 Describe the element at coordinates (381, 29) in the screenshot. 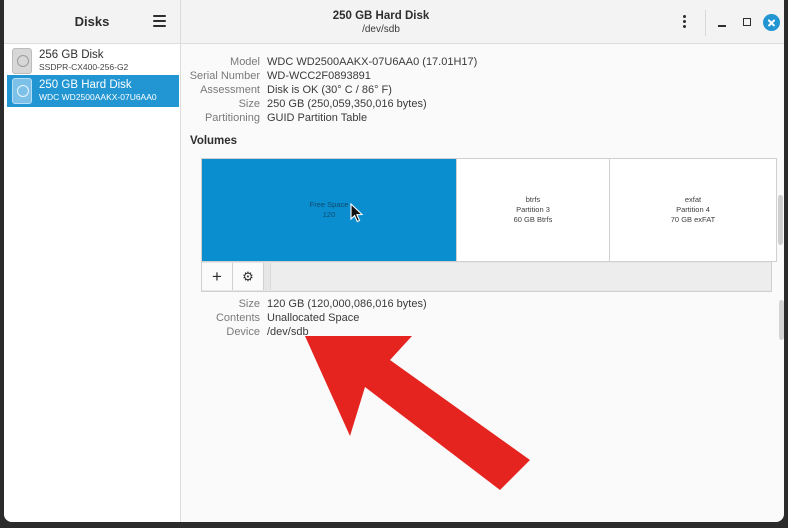

I see `disk-device-path: /dev/sdb` at that location.